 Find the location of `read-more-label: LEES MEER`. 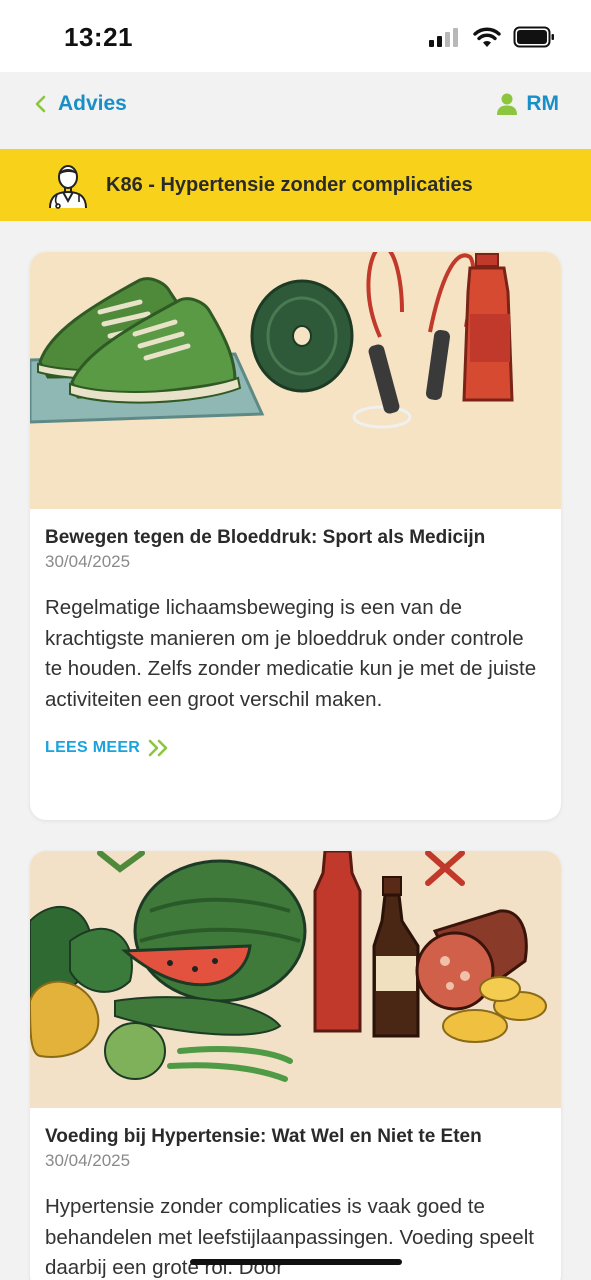

read-more-label: LEES MEER is located at coordinates (93, 747).